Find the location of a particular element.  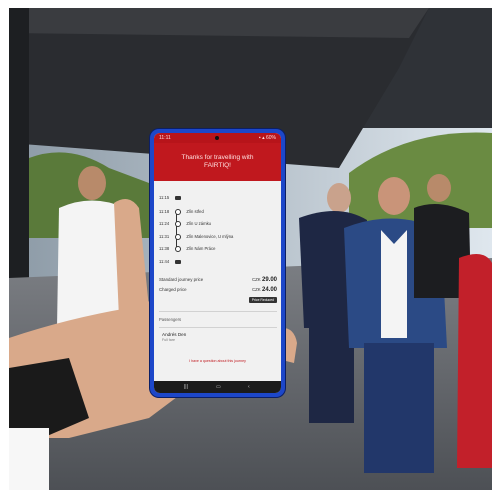

status-icons: ▪ ▴ 60% is located at coordinates (267, 138).